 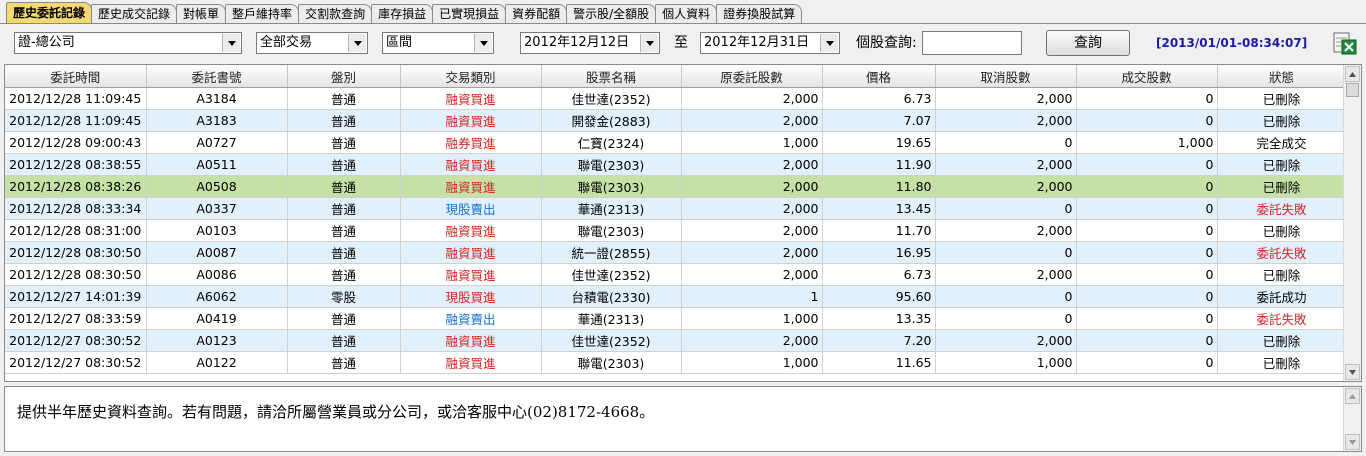 What do you see at coordinates (76, 76) in the screenshot?
I see `column-header: 委託時間` at bounding box center [76, 76].